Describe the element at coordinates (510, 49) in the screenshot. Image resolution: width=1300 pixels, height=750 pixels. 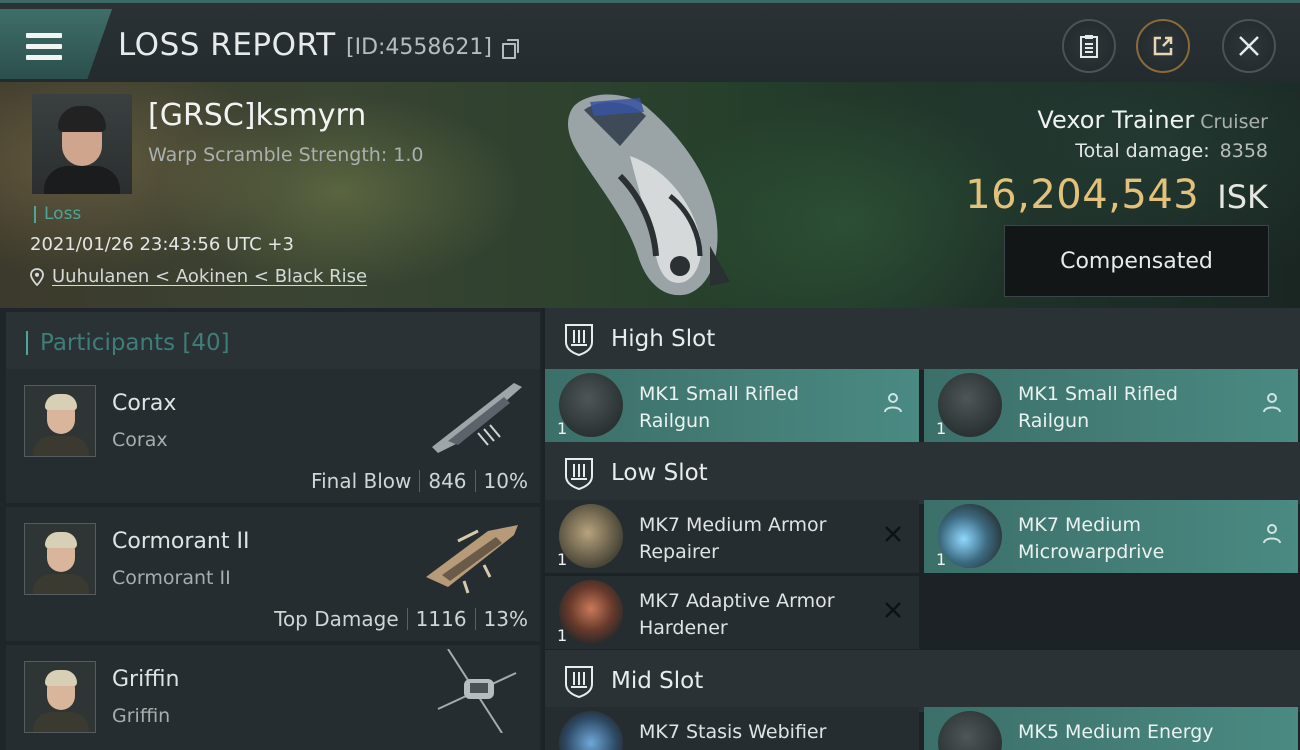
I see `copy-icon` at that location.